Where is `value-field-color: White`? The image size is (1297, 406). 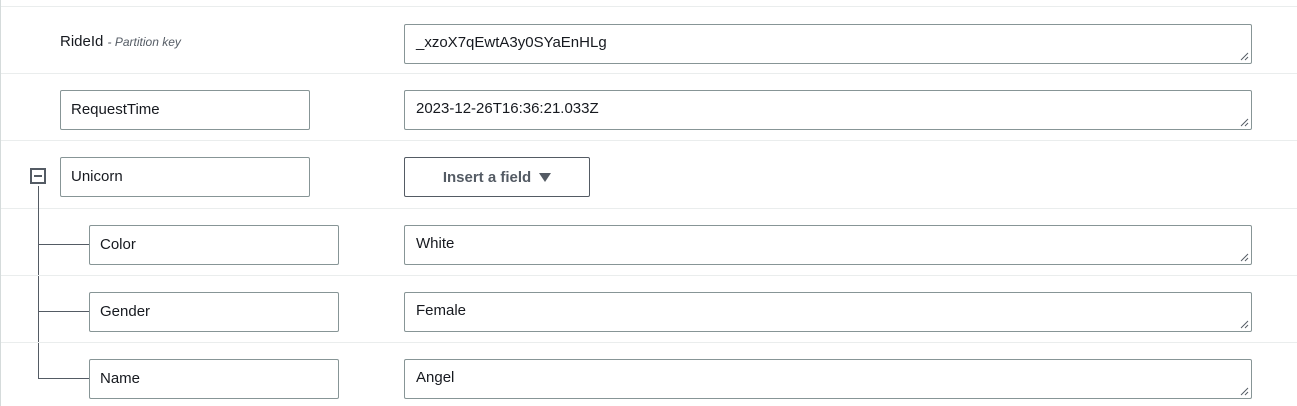
value-field-color: White is located at coordinates (828, 245).